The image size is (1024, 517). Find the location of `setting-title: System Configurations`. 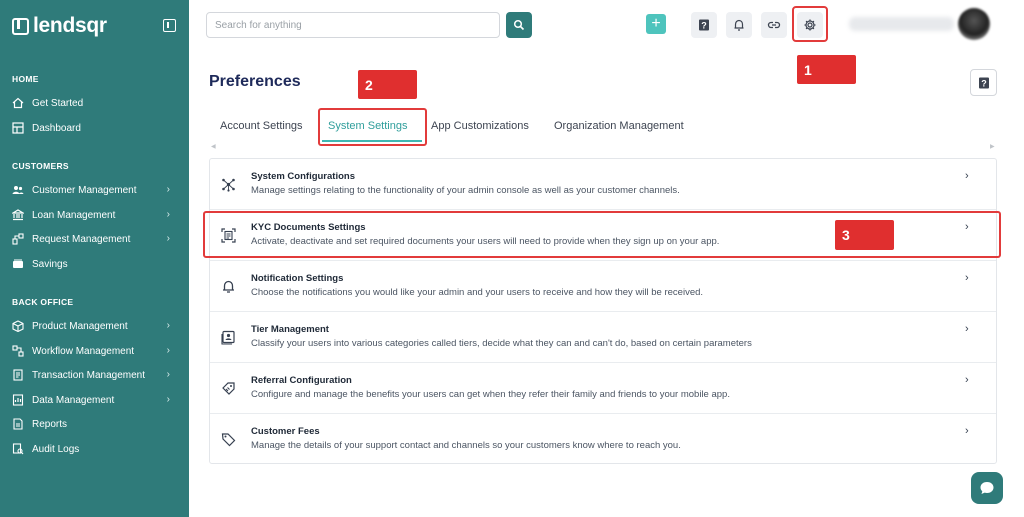

setting-title: System Configurations is located at coordinates (303, 176).